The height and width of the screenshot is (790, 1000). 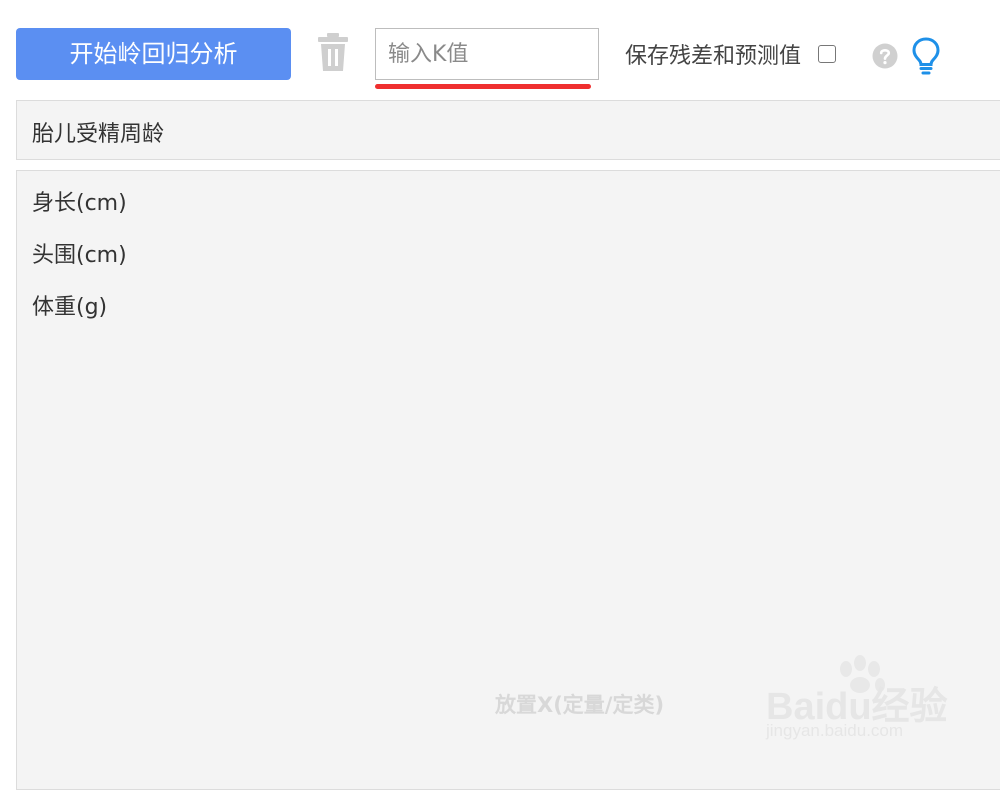 I want to click on save-residuals-label: 保存残差和预测值, so click(x=713, y=56).